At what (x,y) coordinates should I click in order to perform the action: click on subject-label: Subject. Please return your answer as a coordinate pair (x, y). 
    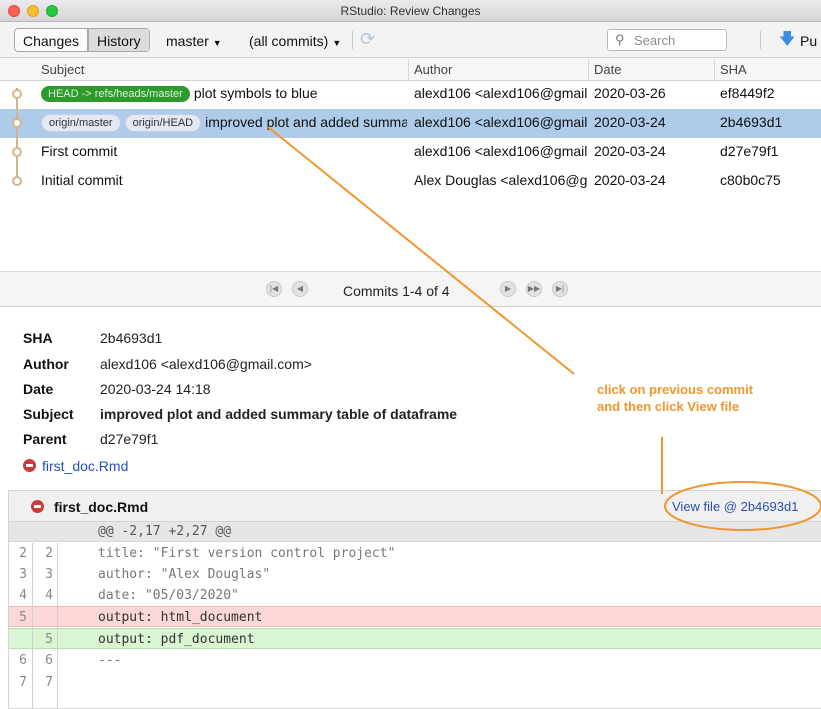
    Looking at the image, I should click on (48, 414).